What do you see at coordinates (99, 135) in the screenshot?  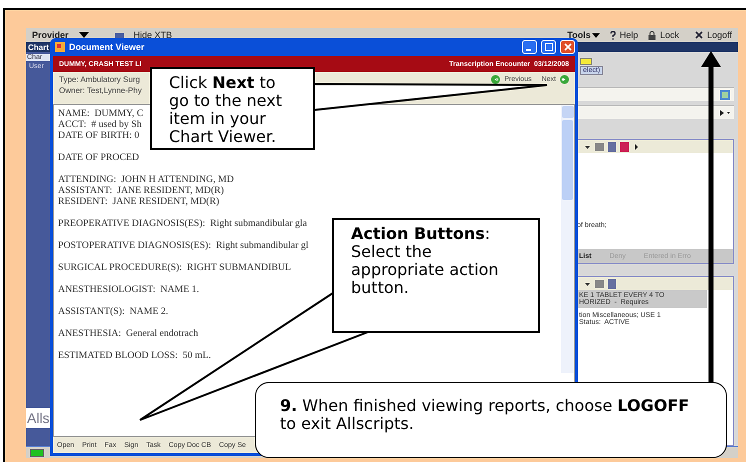 I see `document-text: DATE OF BIRTH: 0` at bounding box center [99, 135].